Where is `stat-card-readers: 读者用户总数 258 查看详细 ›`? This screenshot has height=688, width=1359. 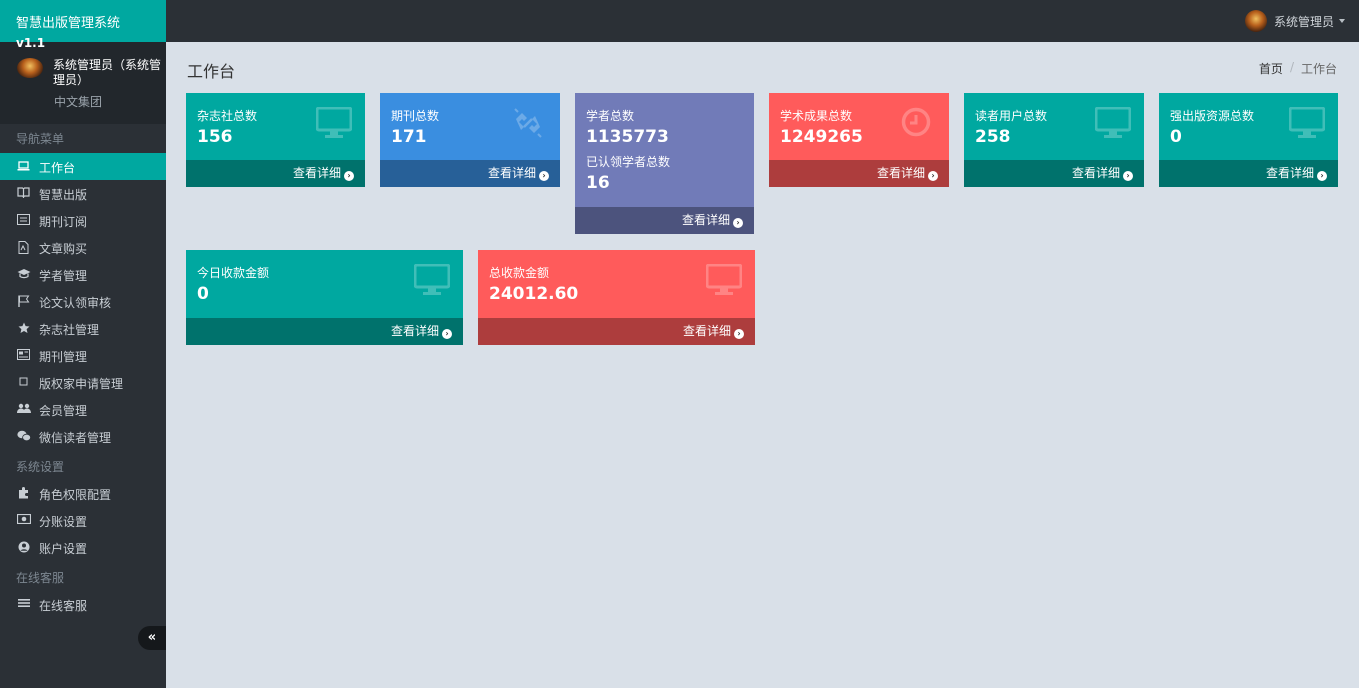
stat-card-readers: 读者用户总数 258 查看详细 › is located at coordinates (1054, 140).